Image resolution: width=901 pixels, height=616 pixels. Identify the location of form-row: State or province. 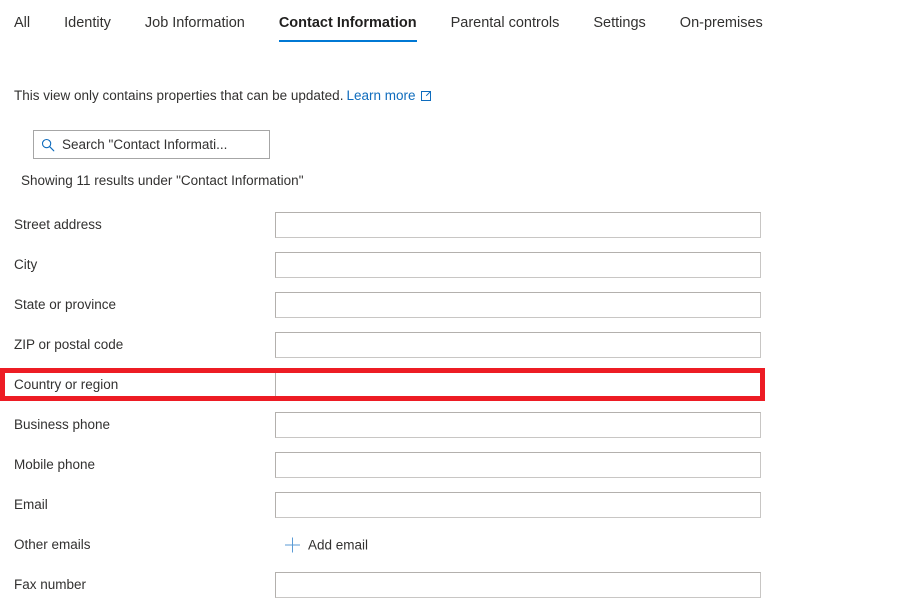
(450, 305).